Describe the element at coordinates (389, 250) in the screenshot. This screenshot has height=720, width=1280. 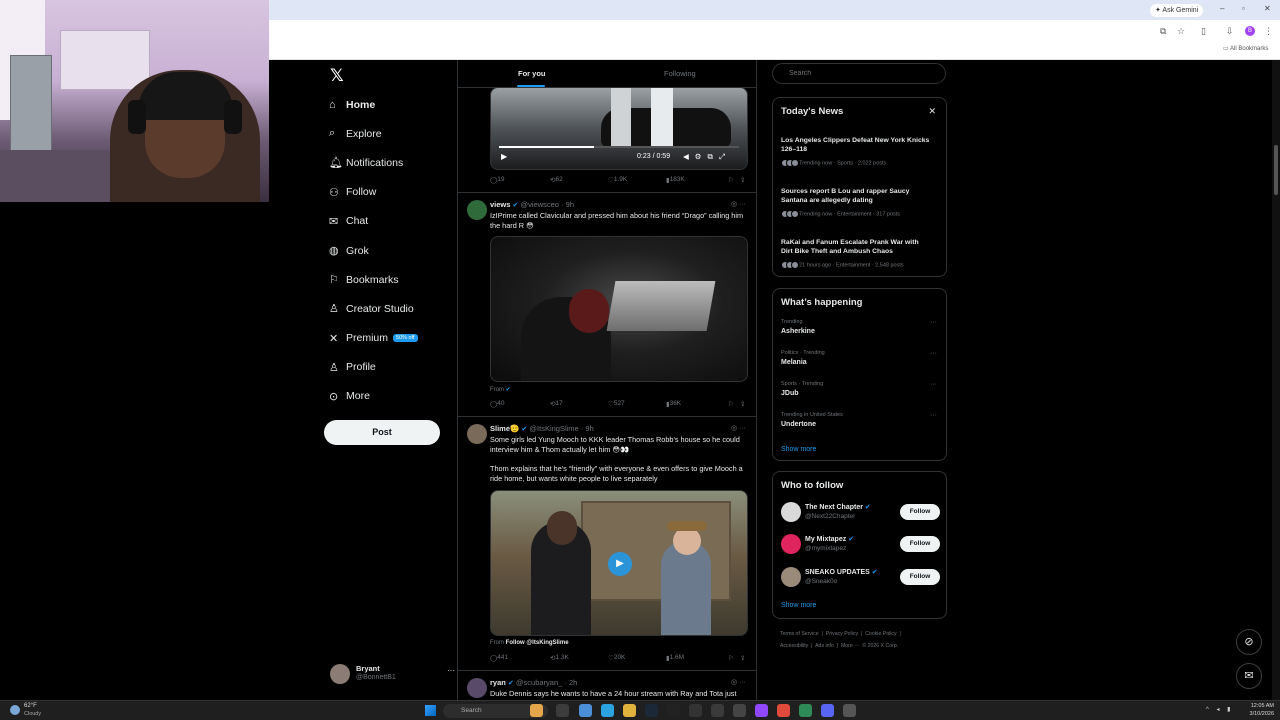
I see `nav-item-grok: ◍ Grok` at that location.